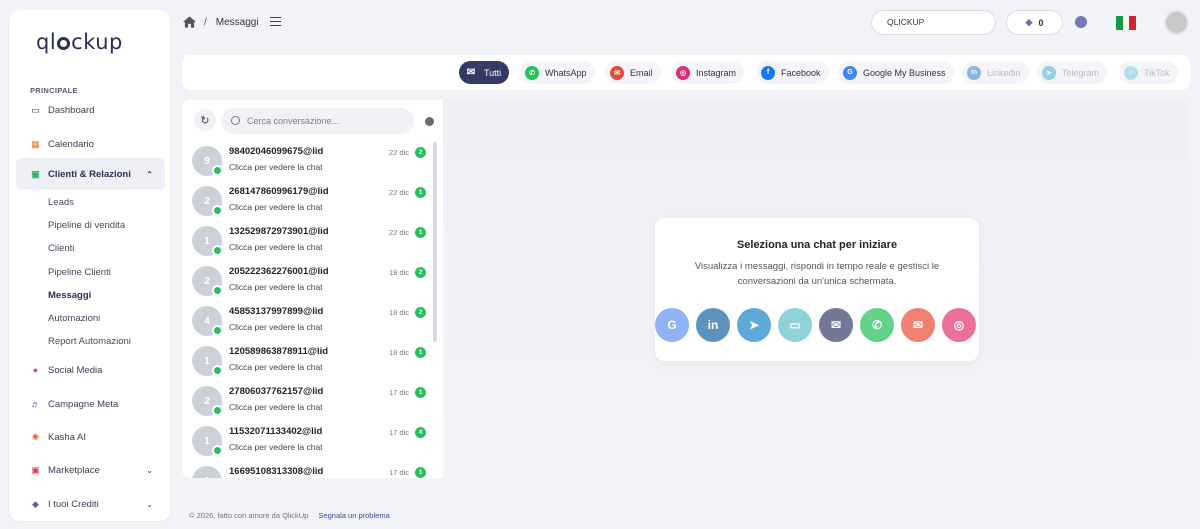  Describe the element at coordinates (35, 143) in the screenshot. I see `calendar-icon: ▦` at that location.